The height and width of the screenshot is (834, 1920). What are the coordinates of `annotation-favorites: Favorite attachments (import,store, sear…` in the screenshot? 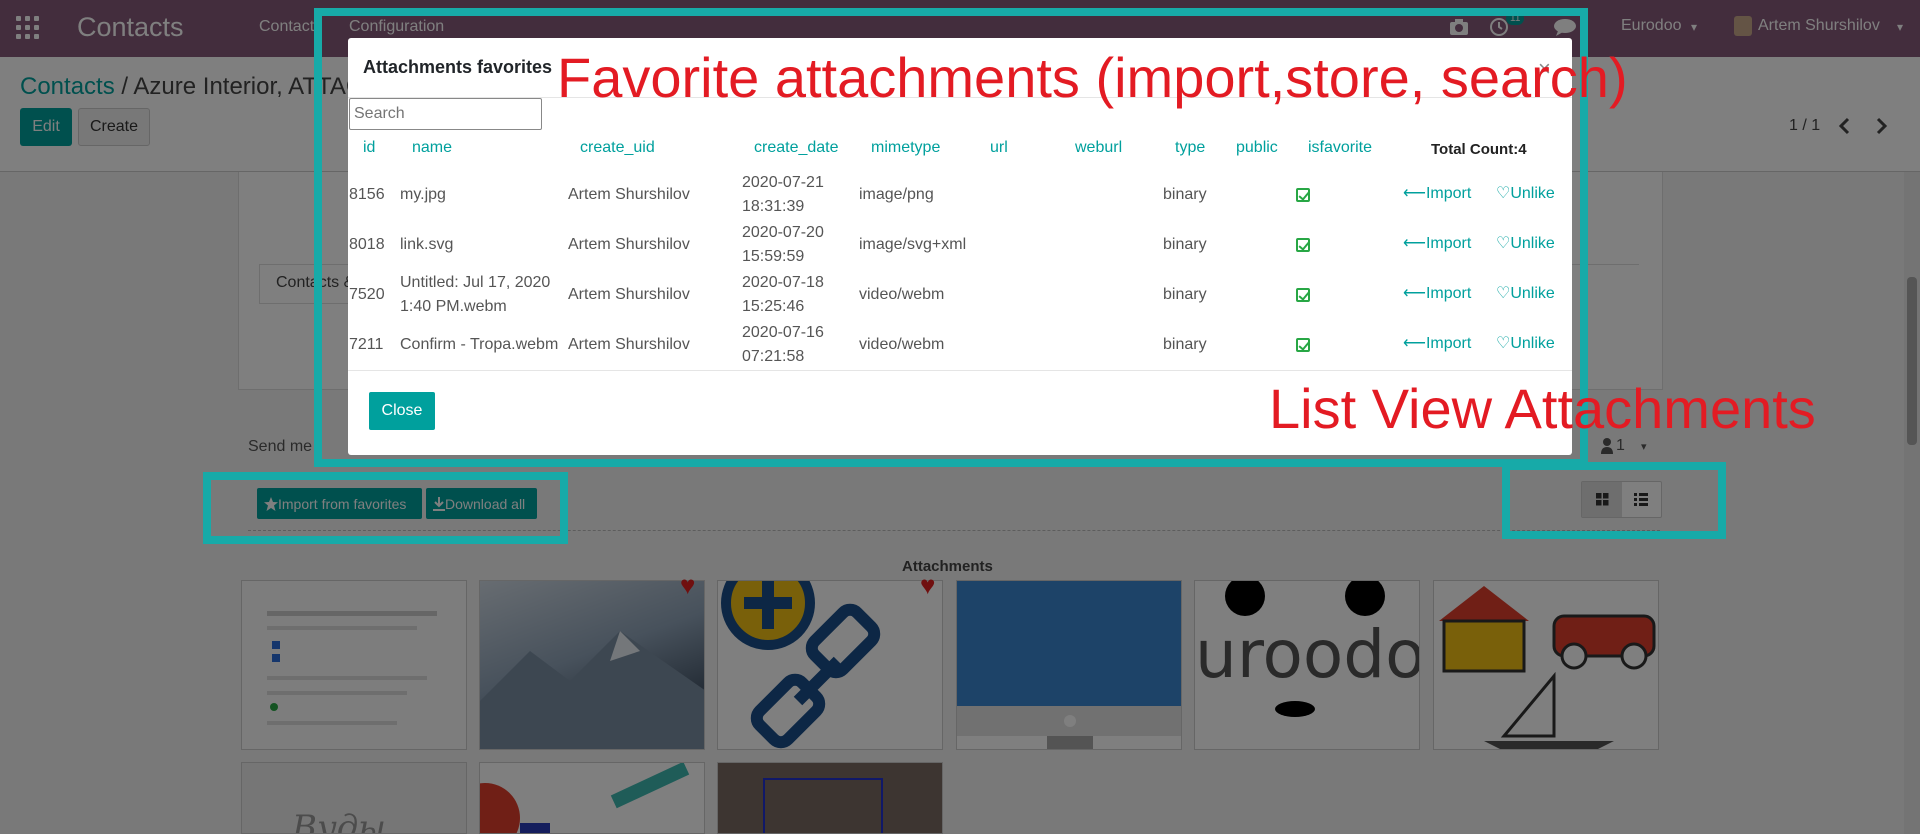 It's located at (1092, 77).